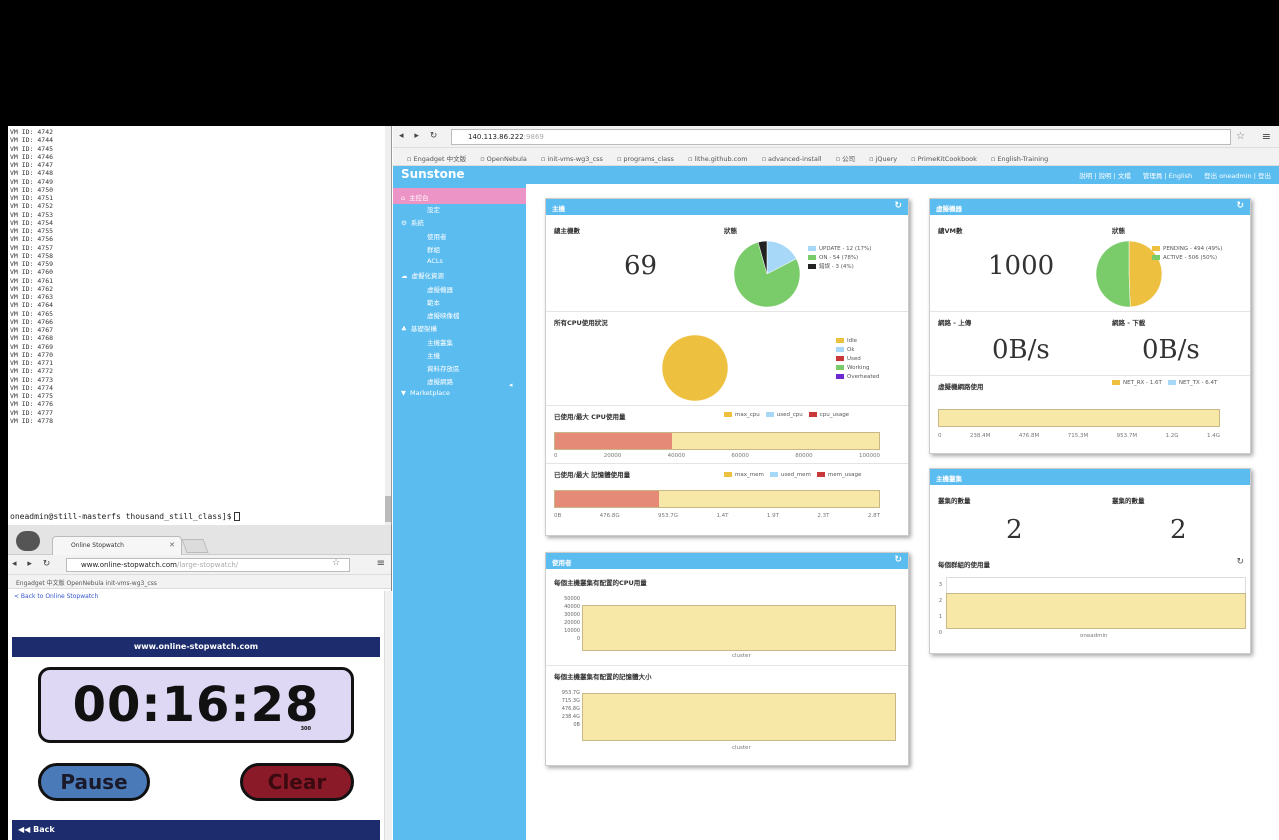 Image resolution: width=1279 pixels, height=840 pixels. I want to click on sidebar-toggle-icon: ◂, so click(511, 385).